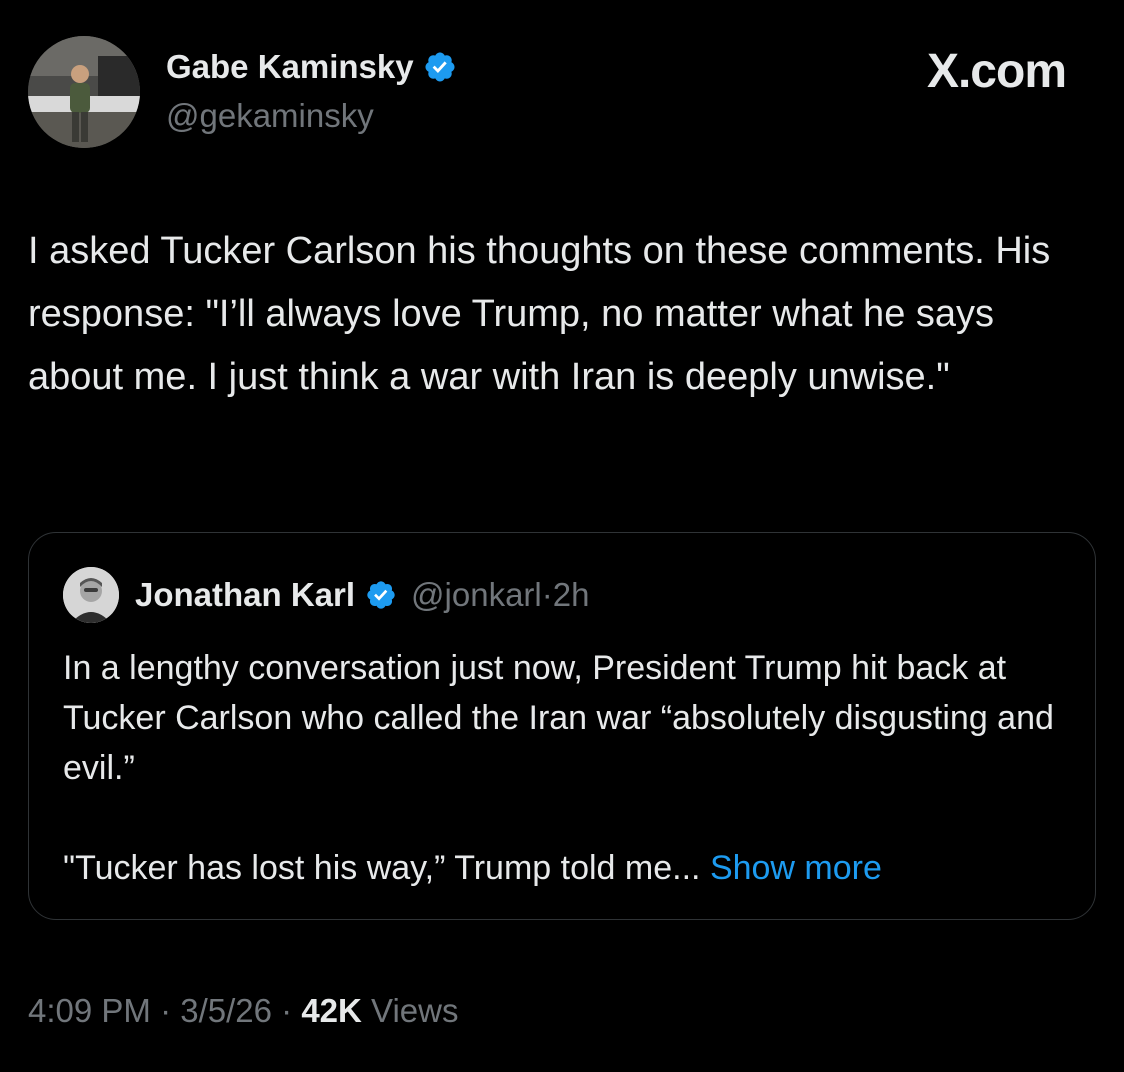 The image size is (1124, 1072). Describe the element at coordinates (410, 1010) in the screenshot. I see `views-label: Views` at that location.